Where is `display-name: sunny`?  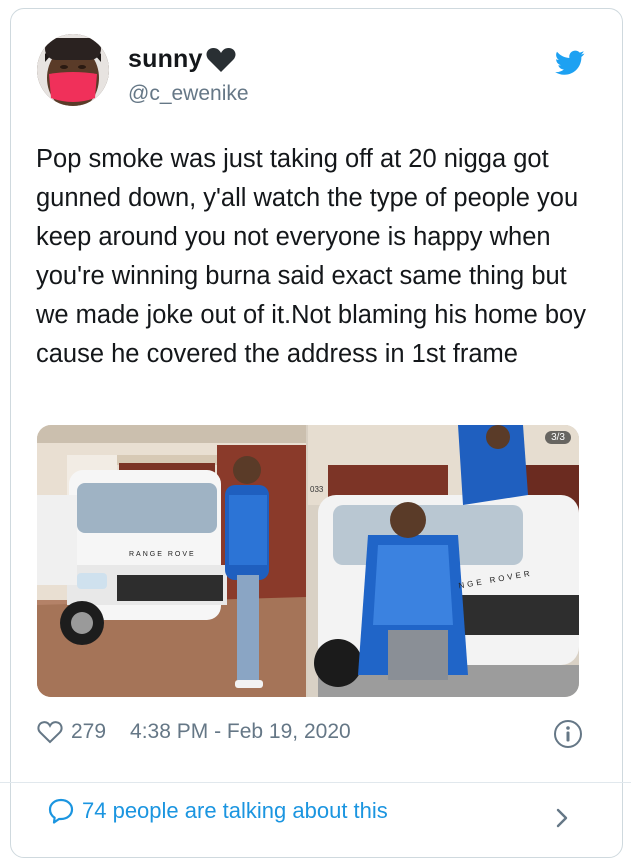
display-name: sunny is located at coordinates (165, 59).